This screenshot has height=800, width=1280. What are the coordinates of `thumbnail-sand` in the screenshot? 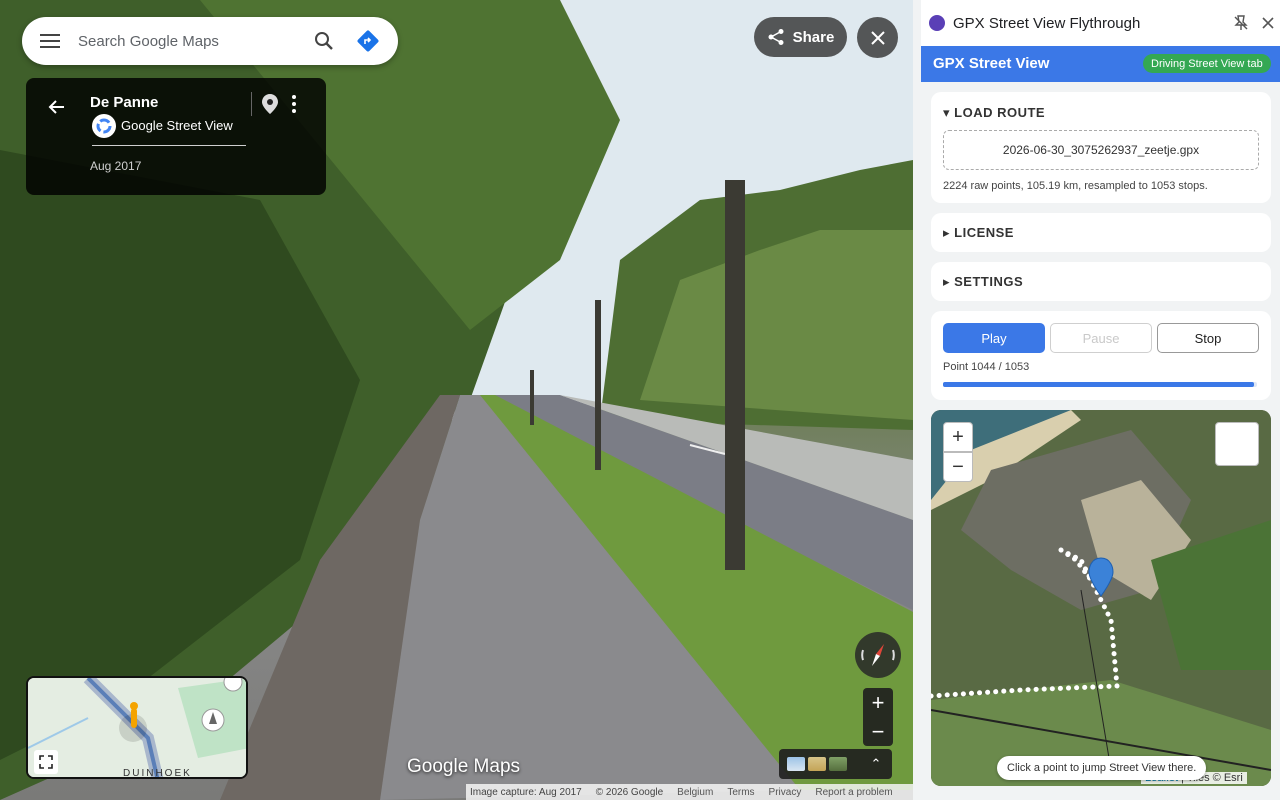 It's located at (817, 764).